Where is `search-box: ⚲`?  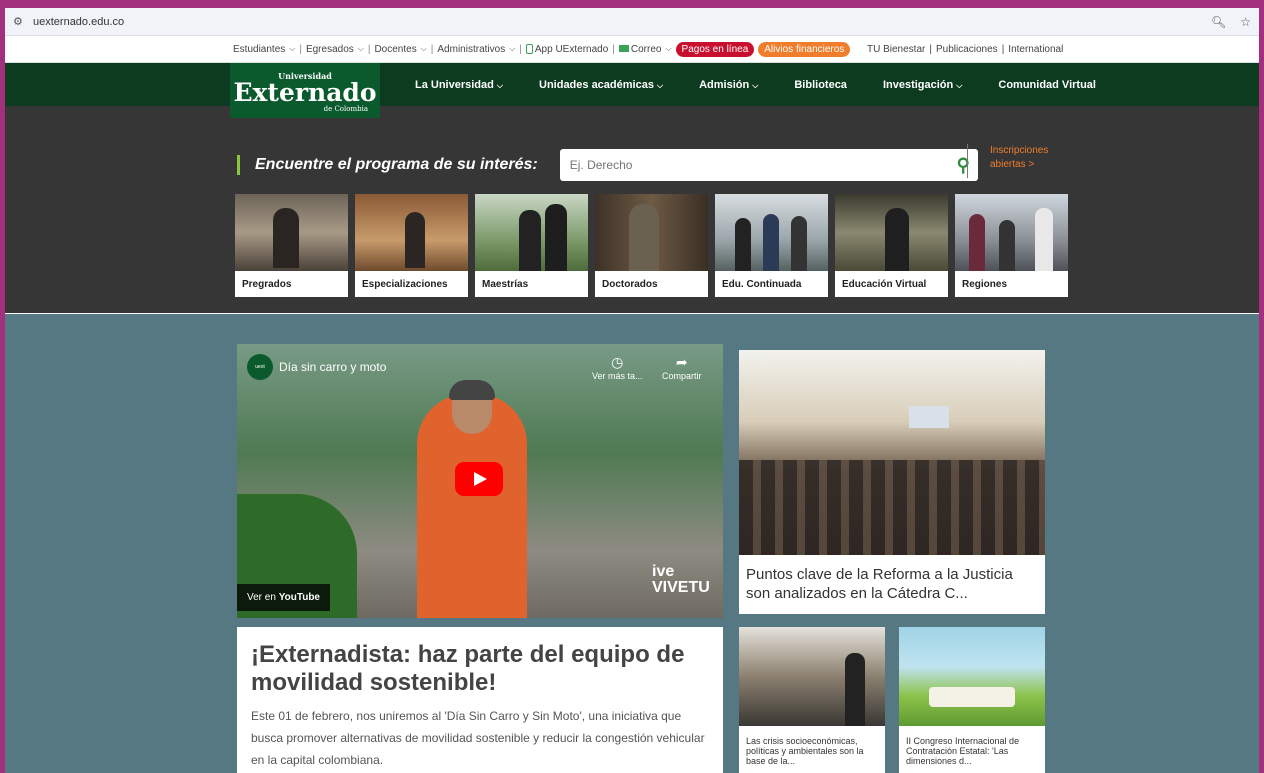 search-box: ⚲ is located at coordinates (768, 165).